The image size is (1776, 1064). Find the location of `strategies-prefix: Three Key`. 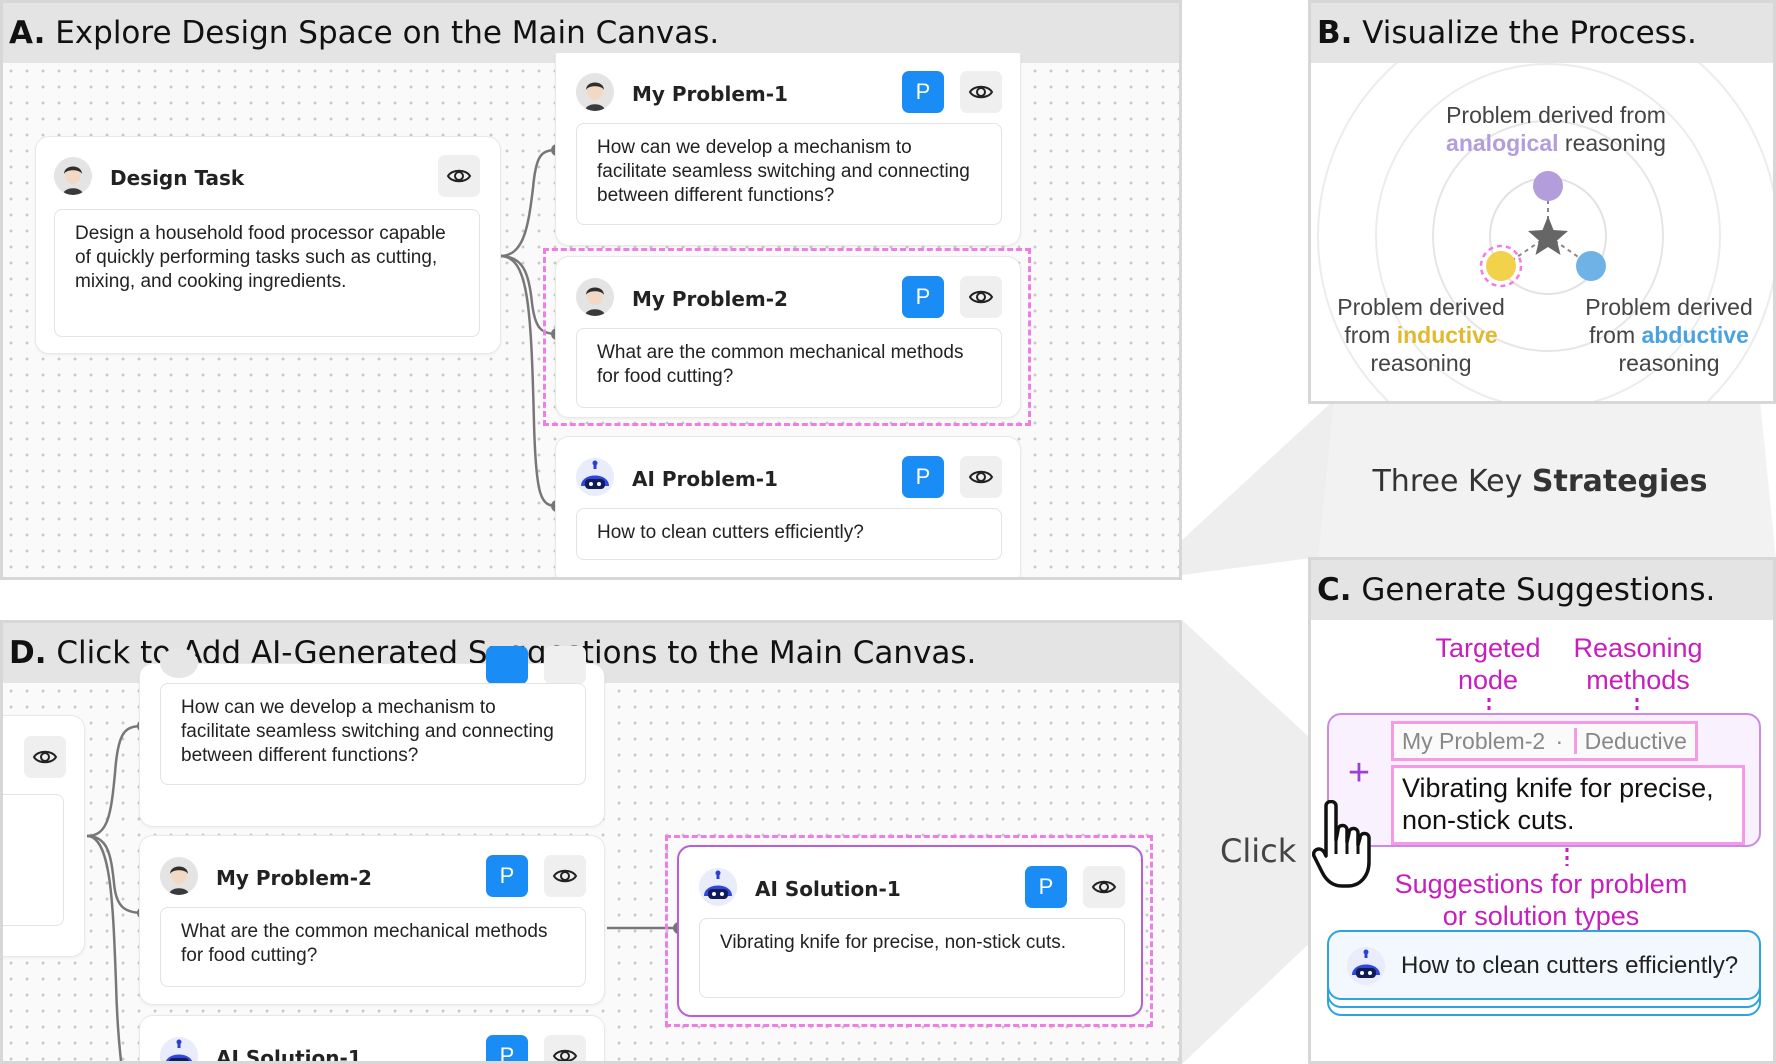

strategies-prefix: Three Key is located at coordinates (1452, 481).